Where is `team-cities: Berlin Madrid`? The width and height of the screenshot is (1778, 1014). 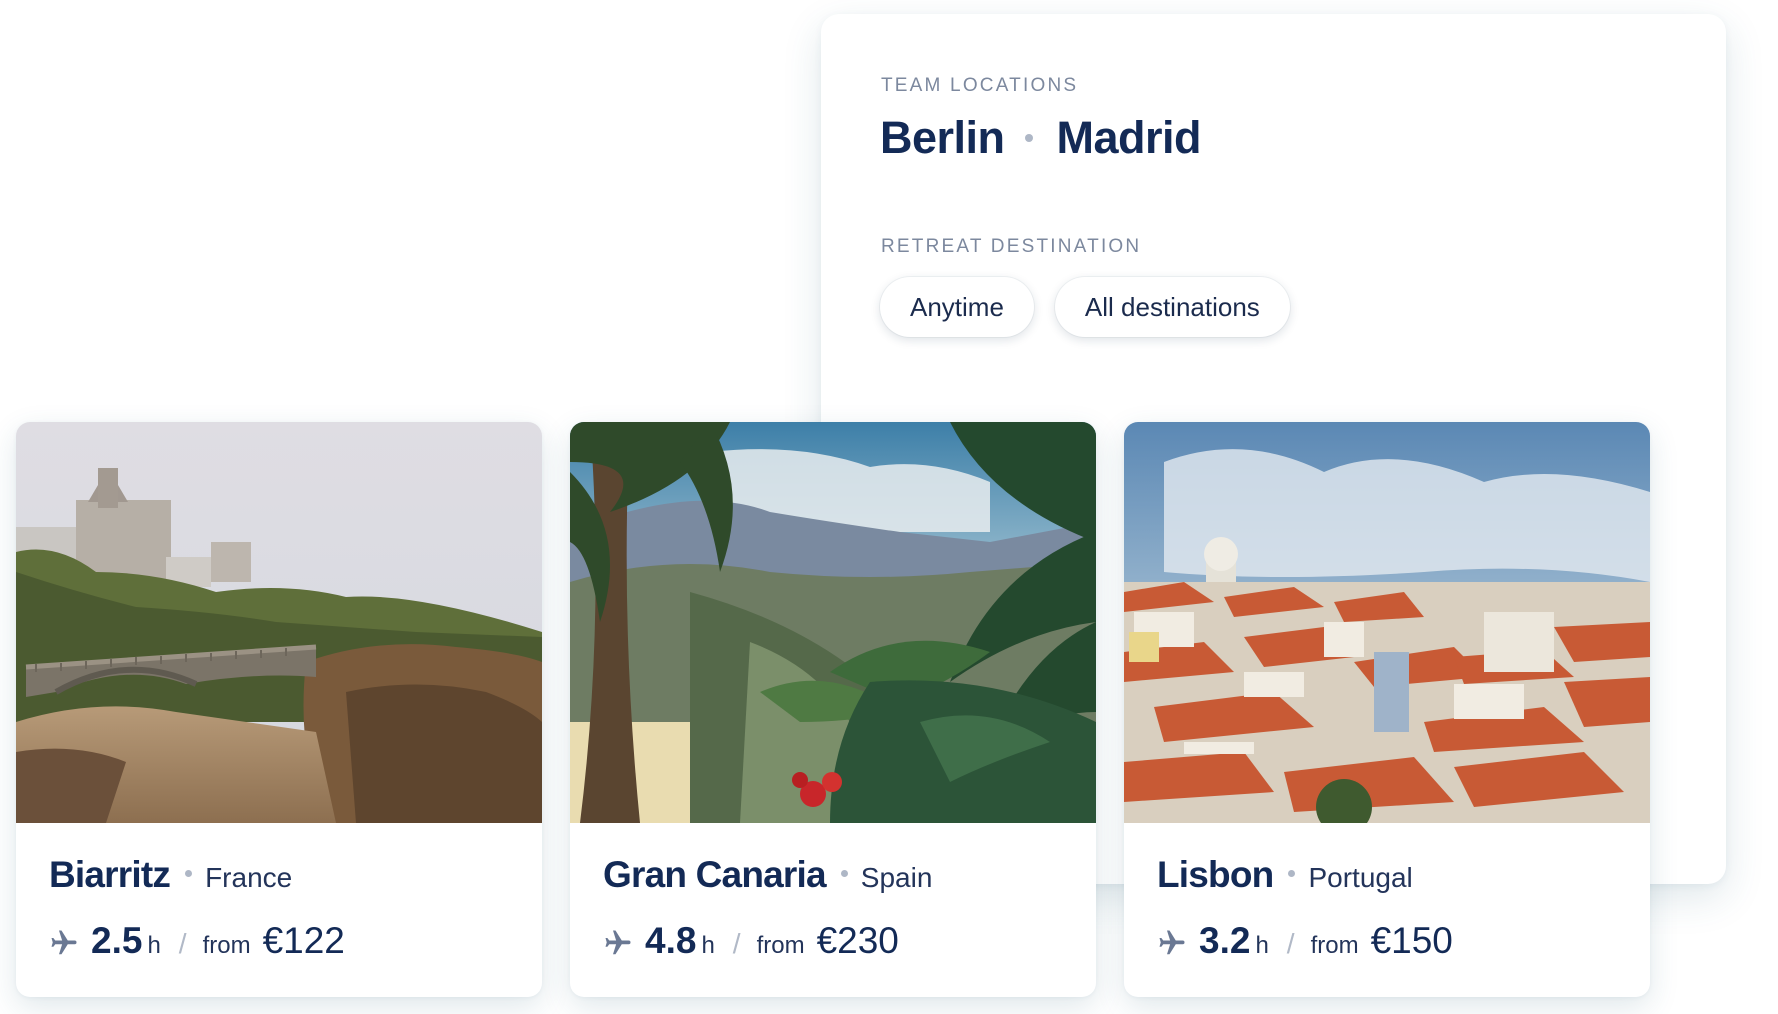
team-cities: Berlin Madrid is located at coordinates (1041, 138).